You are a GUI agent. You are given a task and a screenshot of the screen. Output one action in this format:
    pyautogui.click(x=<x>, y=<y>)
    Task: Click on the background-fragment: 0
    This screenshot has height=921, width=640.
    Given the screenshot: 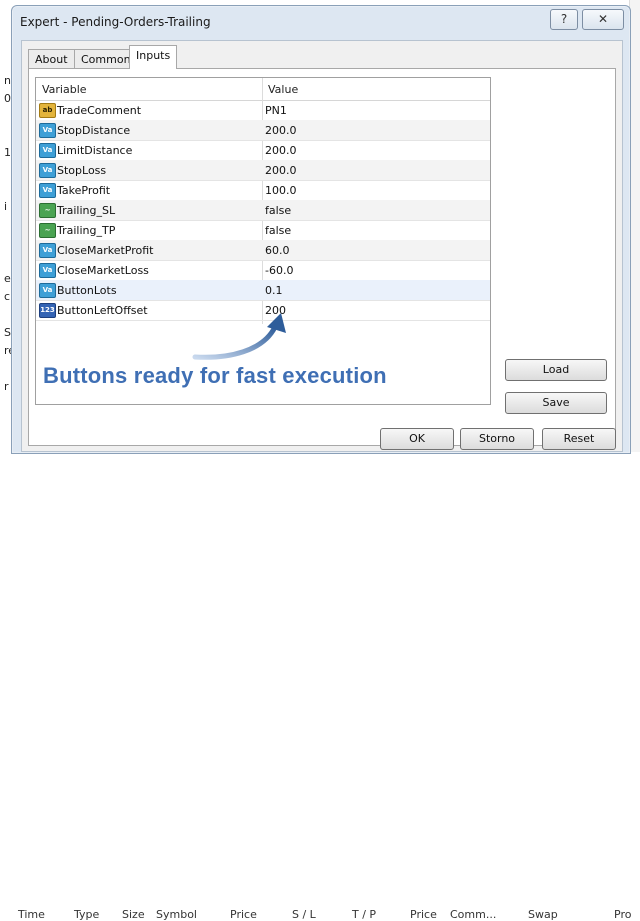 What is the action you would take?
    pyautogui.click(x=7, y=98)
    